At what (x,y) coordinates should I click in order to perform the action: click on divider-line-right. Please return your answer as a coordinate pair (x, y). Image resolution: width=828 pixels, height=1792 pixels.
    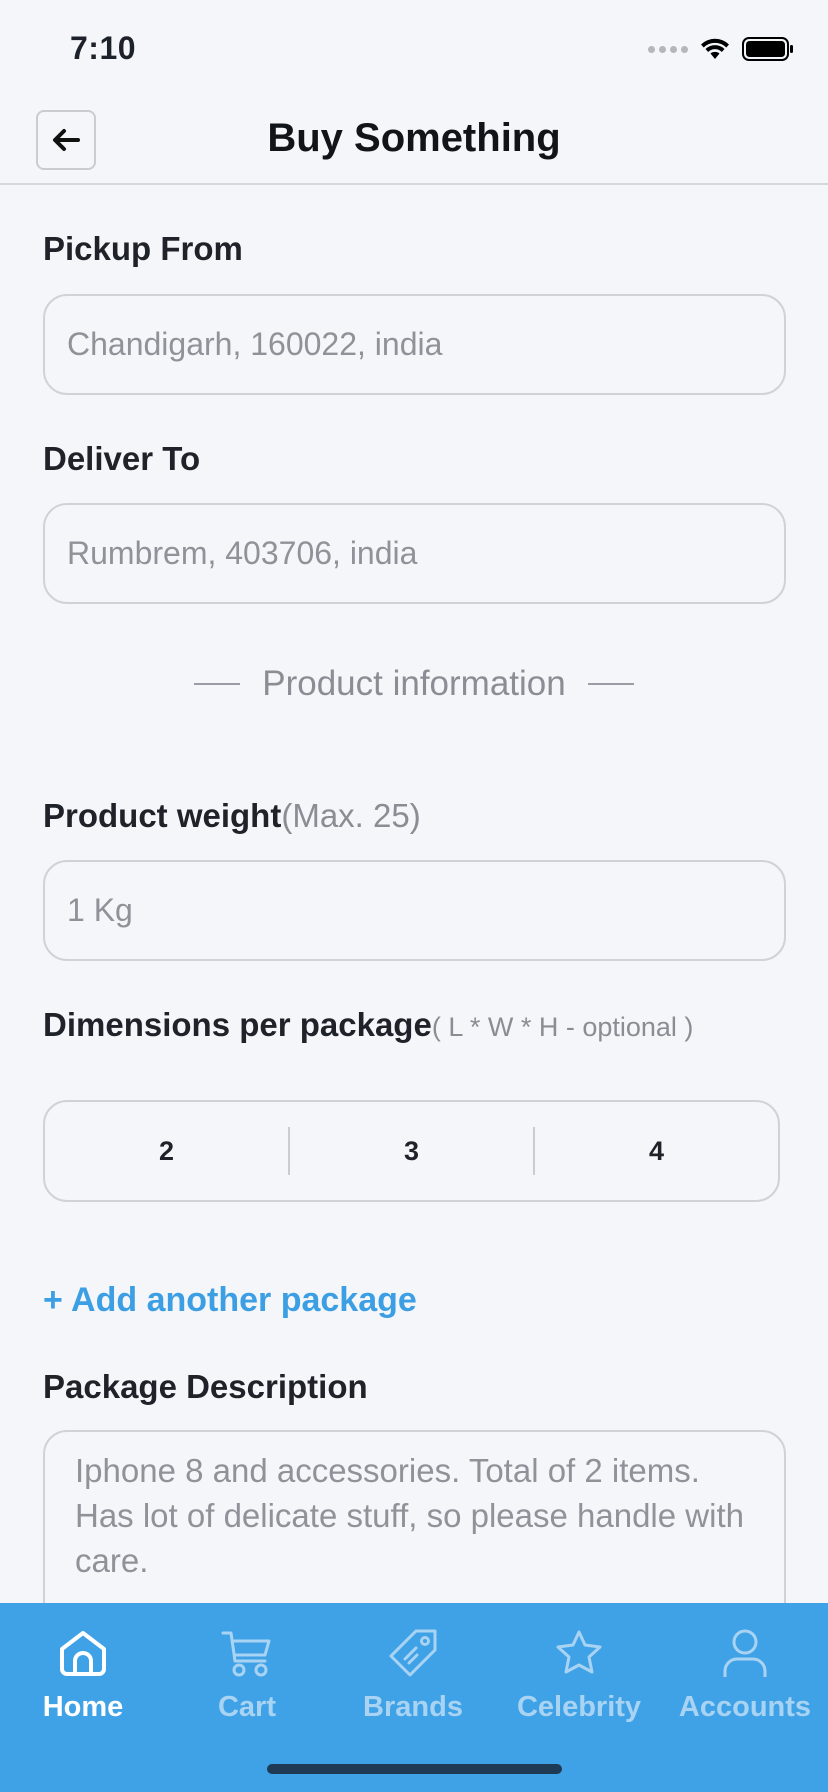
    Looking at the image, I should click on (610, 684).